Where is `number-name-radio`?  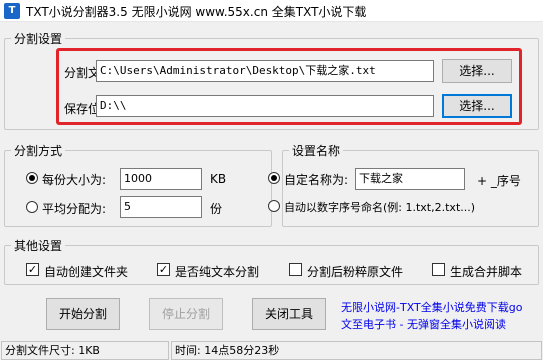
number-name-radio is located at coordinates (274, 206).